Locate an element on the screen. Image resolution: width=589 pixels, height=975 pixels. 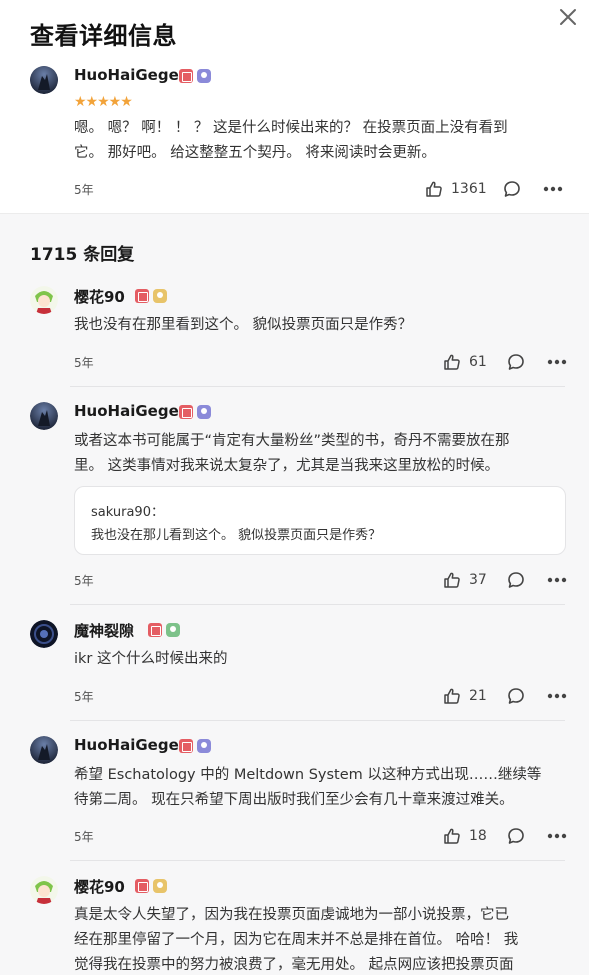
review-actions: 1361 is located at coordinates (494, 189).